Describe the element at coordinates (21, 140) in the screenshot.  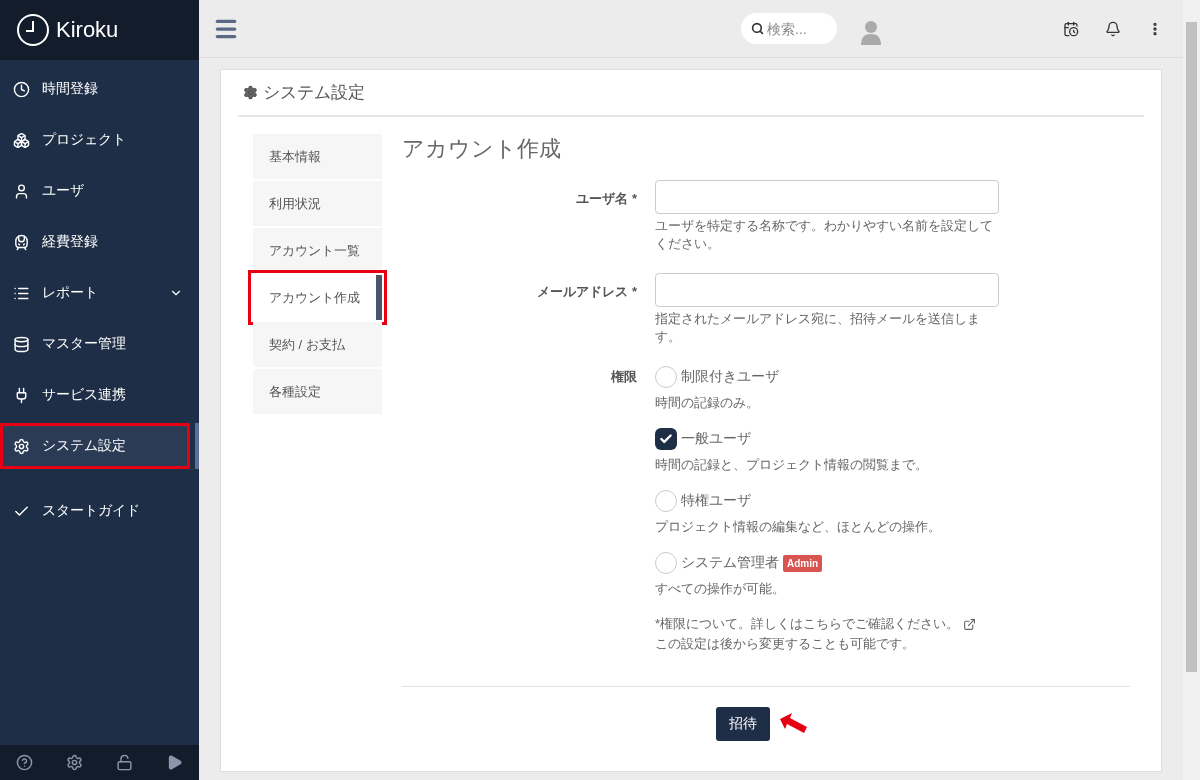
I see `boxes-icon` at that location.